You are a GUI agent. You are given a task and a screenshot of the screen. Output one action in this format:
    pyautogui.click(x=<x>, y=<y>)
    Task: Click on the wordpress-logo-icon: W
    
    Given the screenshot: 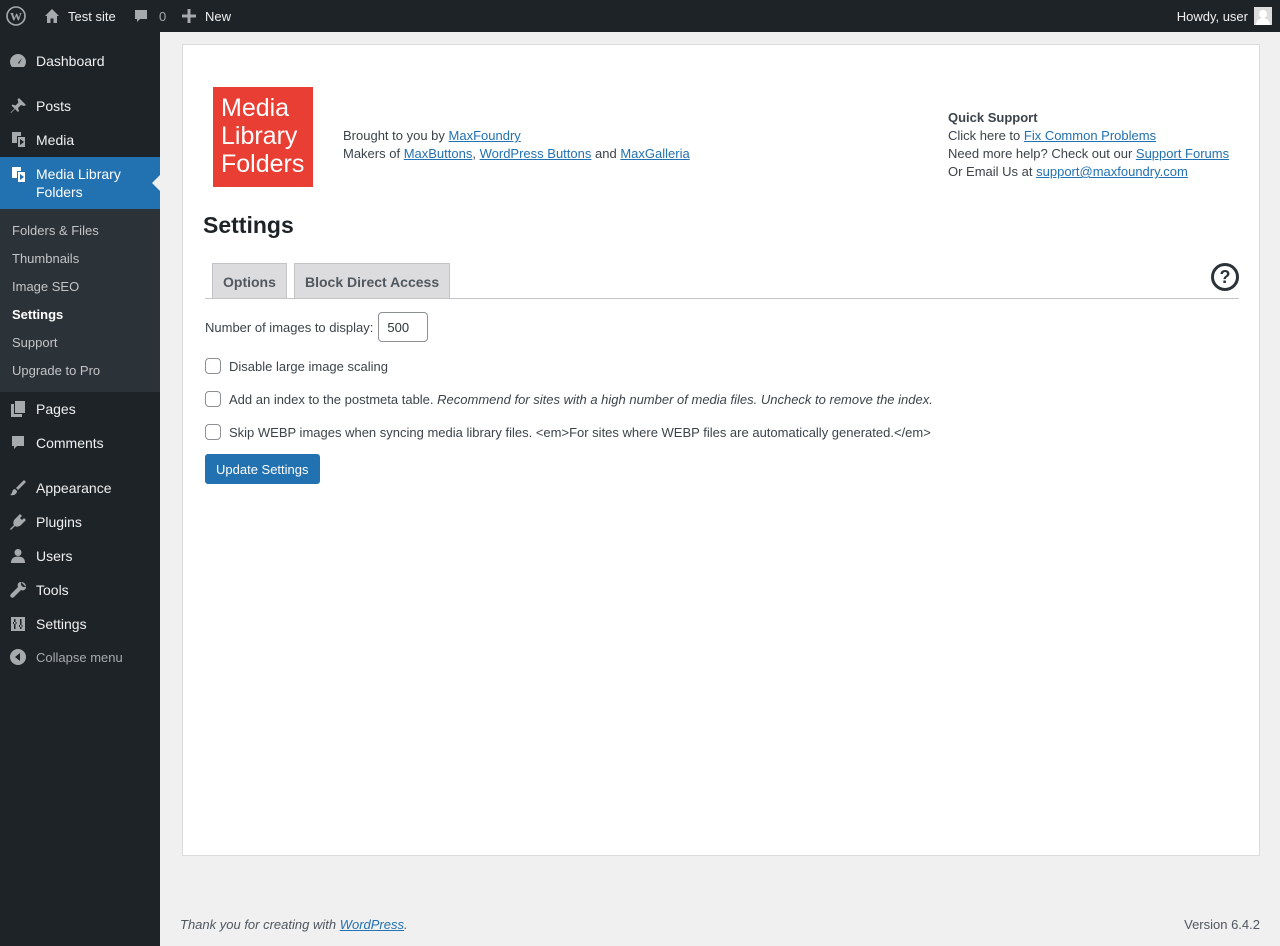 What is the action you would take?
    pyautogui.click(x=17, y=16)
    